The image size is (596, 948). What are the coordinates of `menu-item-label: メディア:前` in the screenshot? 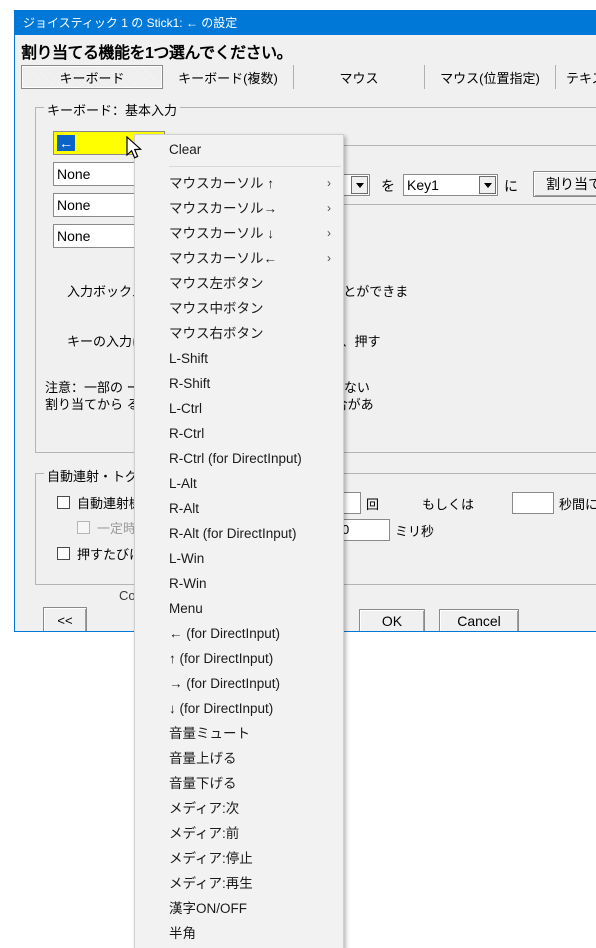 It's located at (204, 833).